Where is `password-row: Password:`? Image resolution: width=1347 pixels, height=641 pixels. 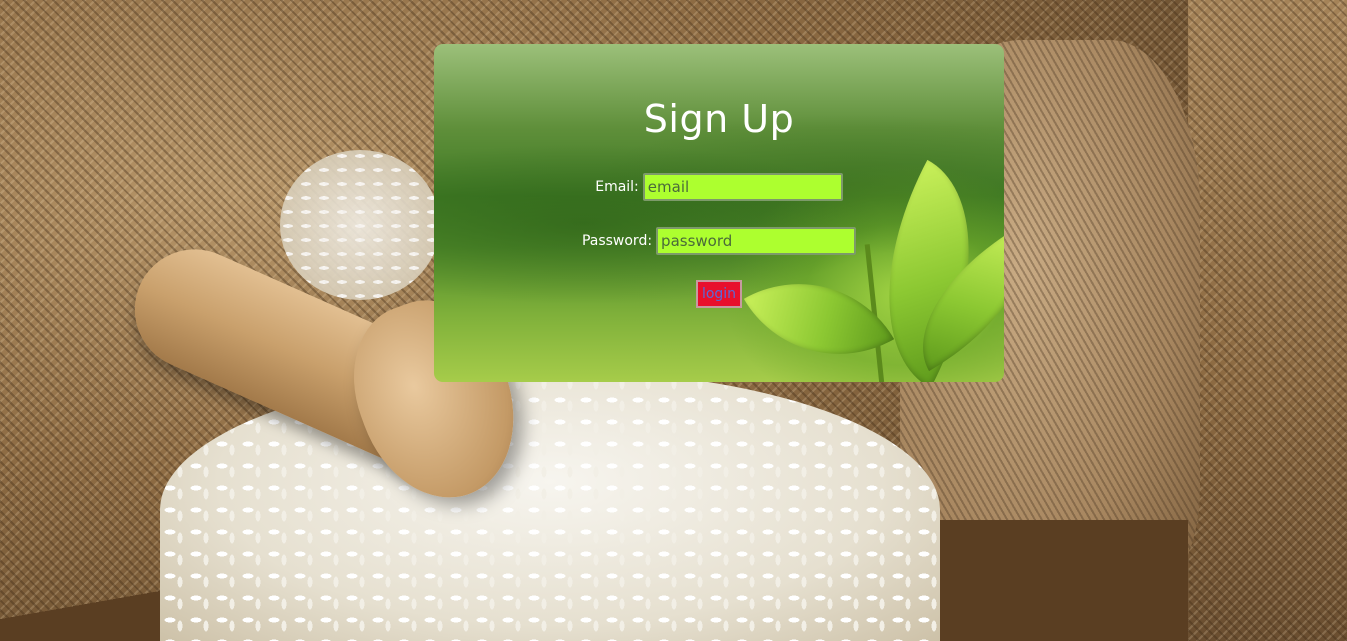 password-row: Password: is located at coordinates (719, 241).